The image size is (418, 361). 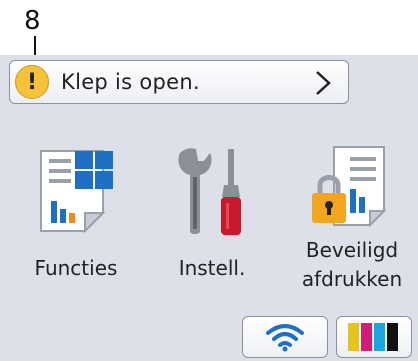 I want to click on wrench-screwdriver-icon, so click(x=209, y=191).